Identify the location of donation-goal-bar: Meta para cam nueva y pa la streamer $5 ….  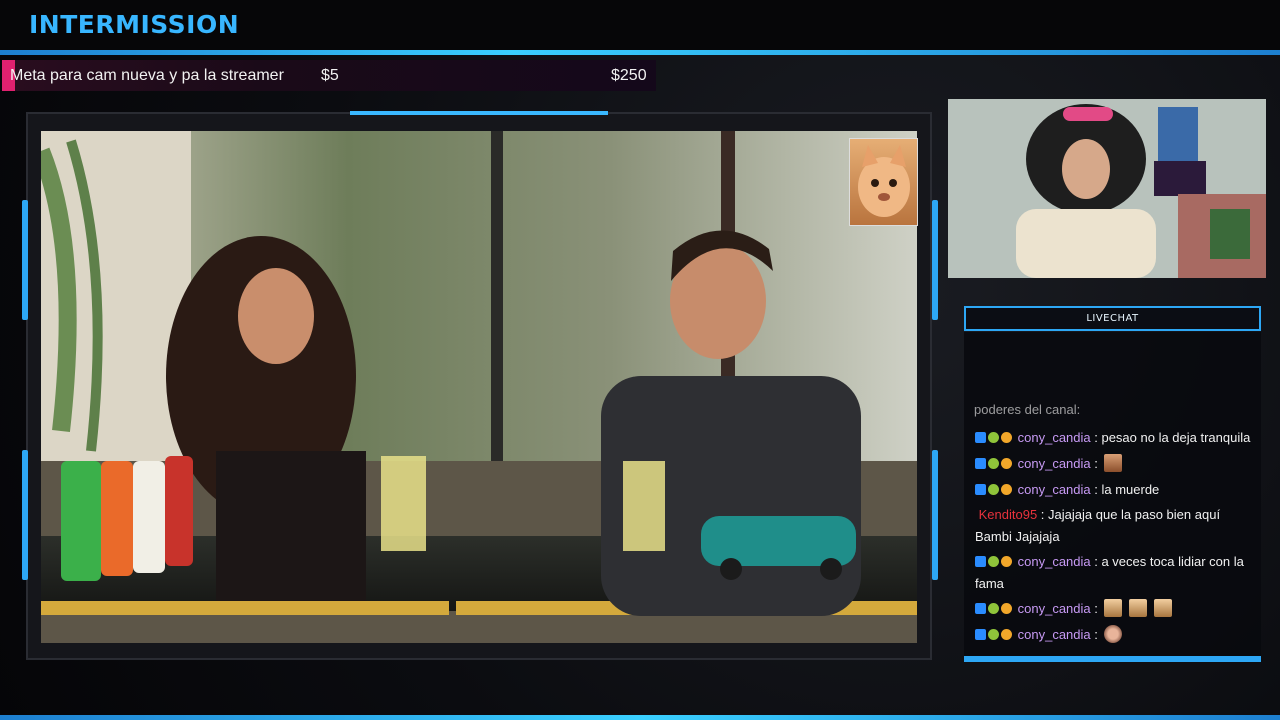
(329, 75).